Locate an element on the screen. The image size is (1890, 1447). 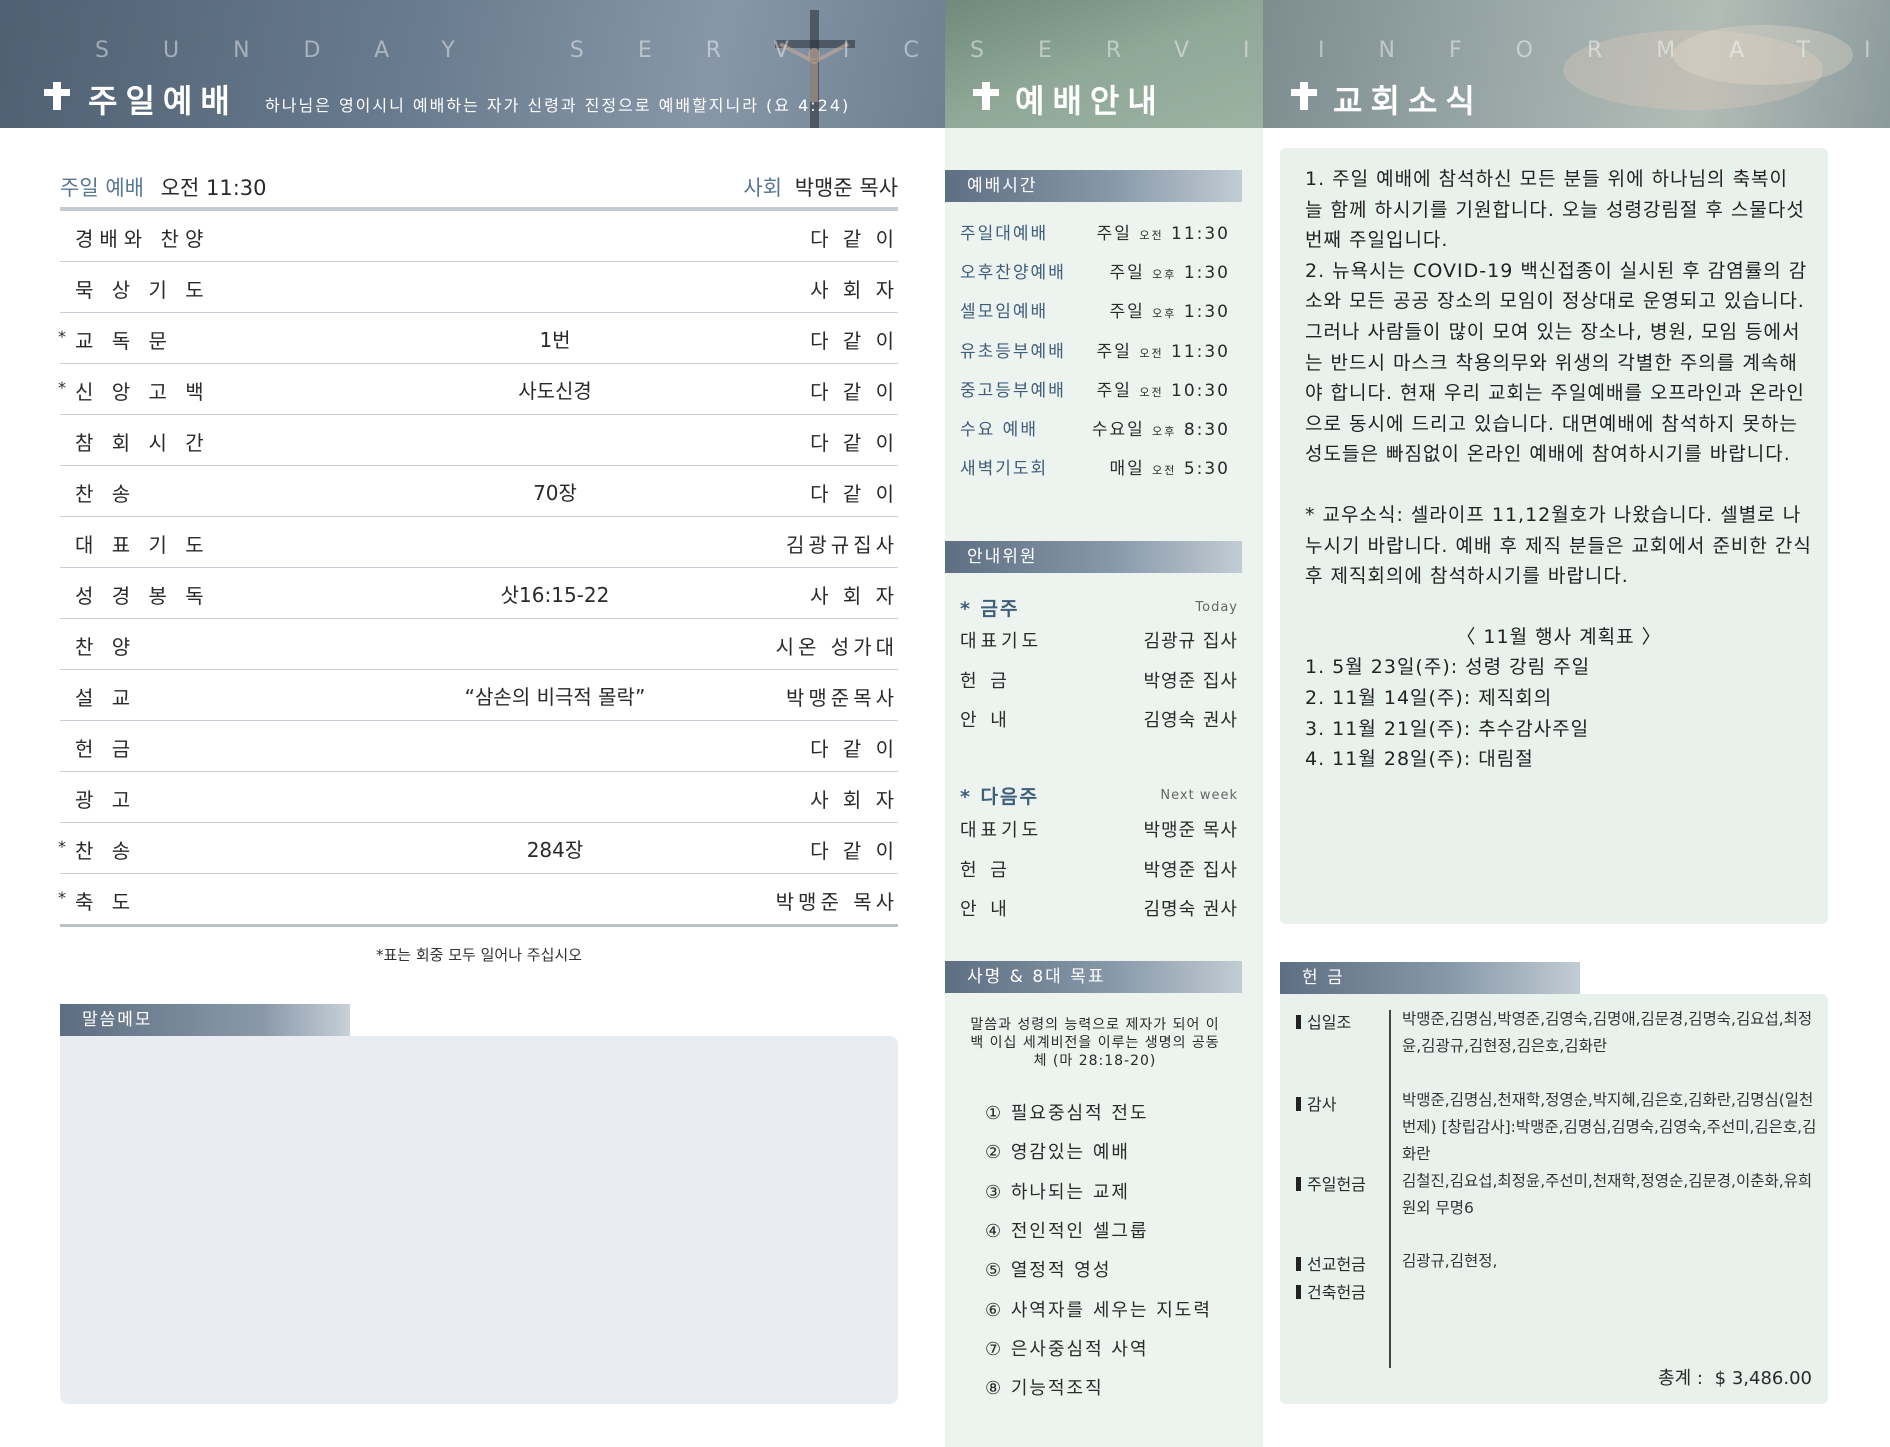
offering-total: 총계 : $ 3,486.00 is located at coordinates (1735, 1377).